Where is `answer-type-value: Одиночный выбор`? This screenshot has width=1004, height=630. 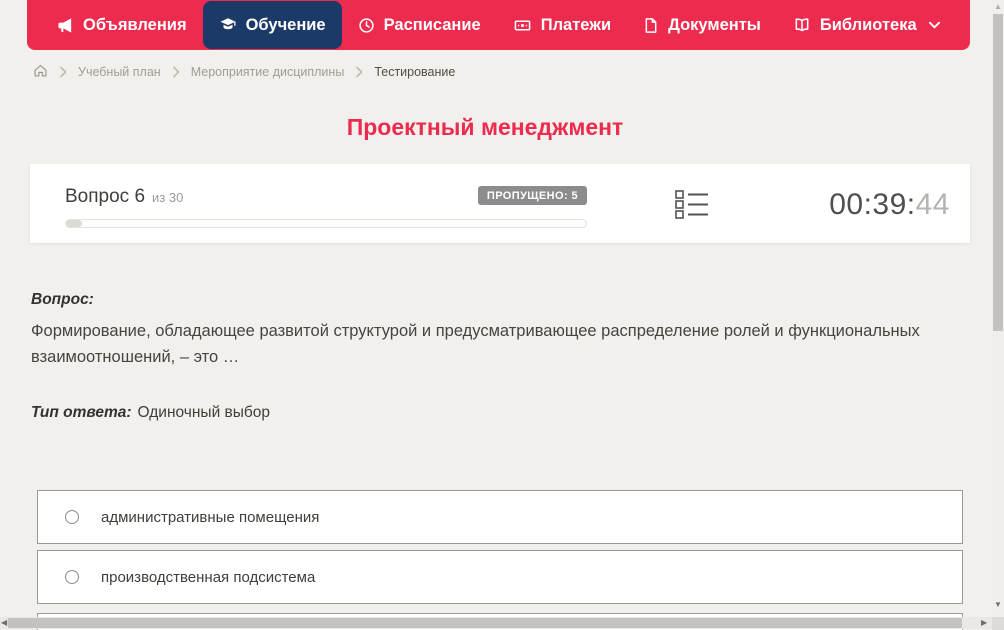 answer-type-value: Одиночный выбор is located at coordinates (204, 412).